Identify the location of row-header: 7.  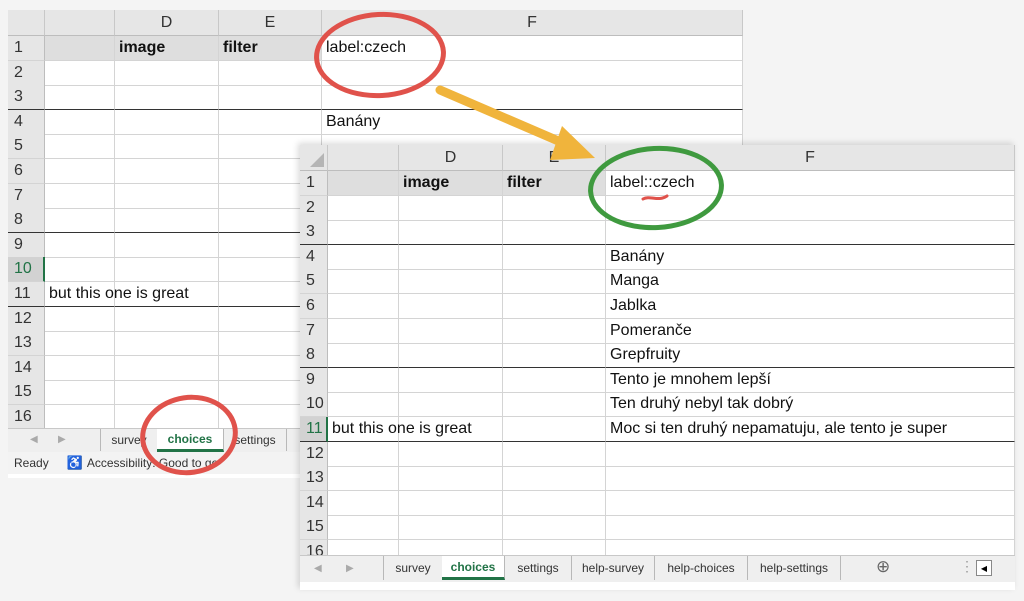
(314, 331).